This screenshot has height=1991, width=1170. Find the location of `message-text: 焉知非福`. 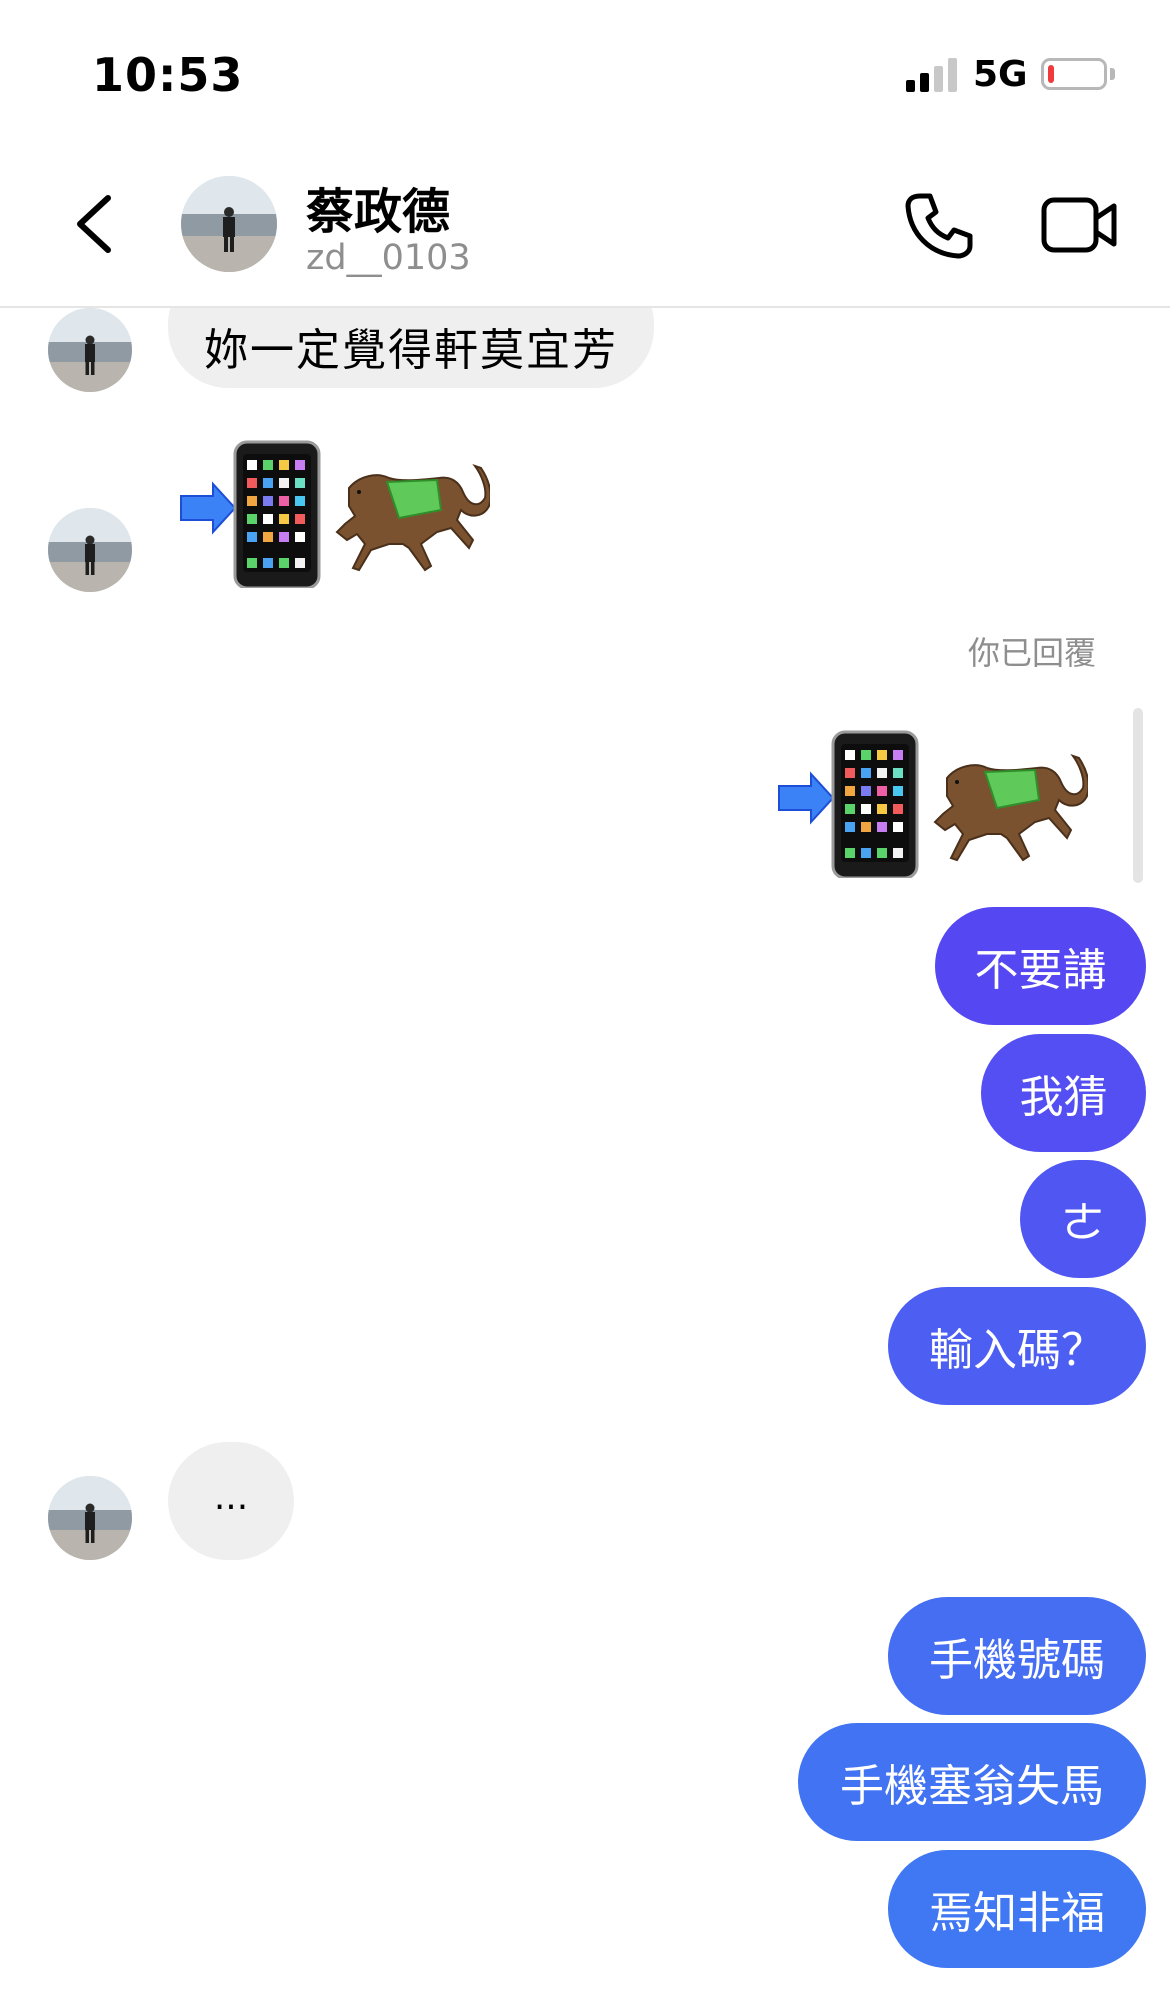

message-text: 焉知非福 is located at coordinates (1017, 1913).